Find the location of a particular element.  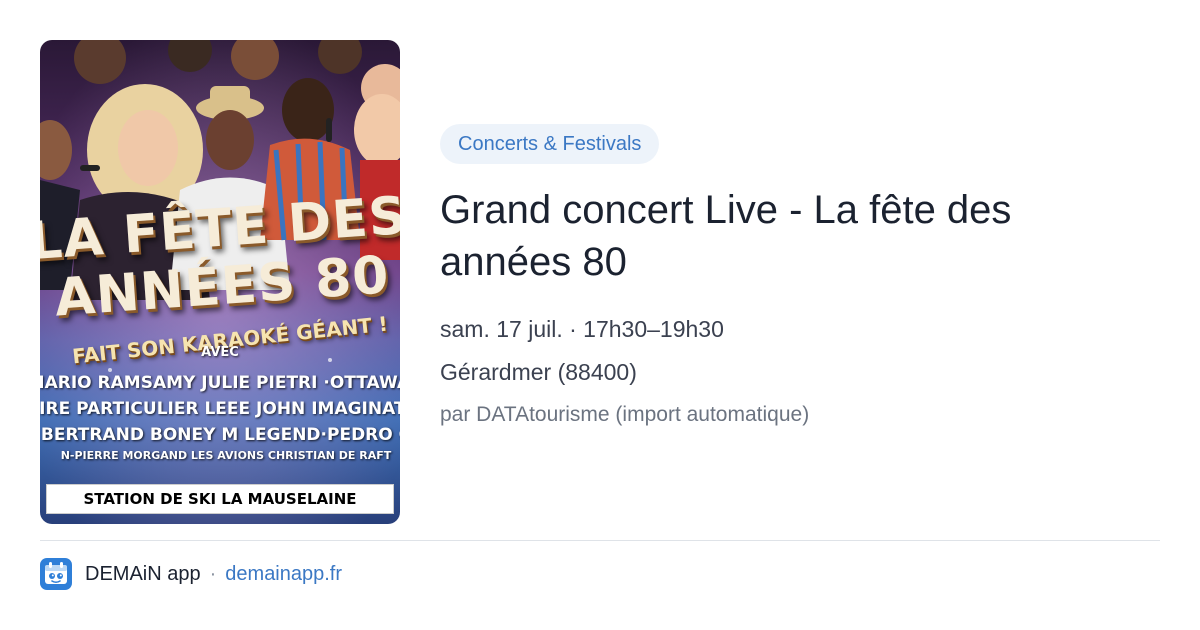

event-datetime: sam. 17 juil. · 17h30–19h30 is located at coordinates (582, 329).